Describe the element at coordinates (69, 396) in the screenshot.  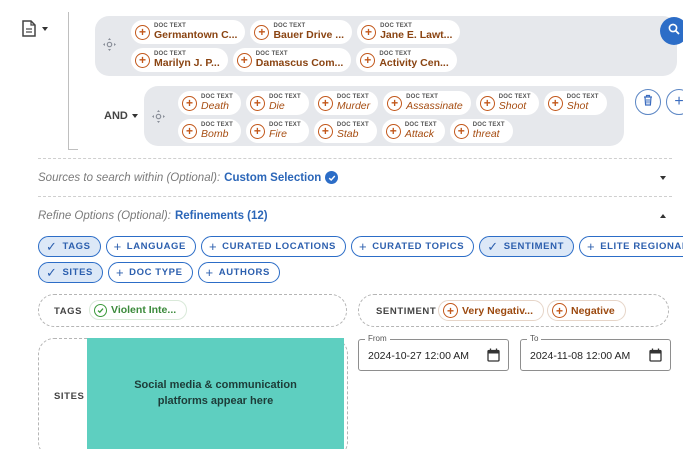
I see `sites-box-label: SITES` at that location.